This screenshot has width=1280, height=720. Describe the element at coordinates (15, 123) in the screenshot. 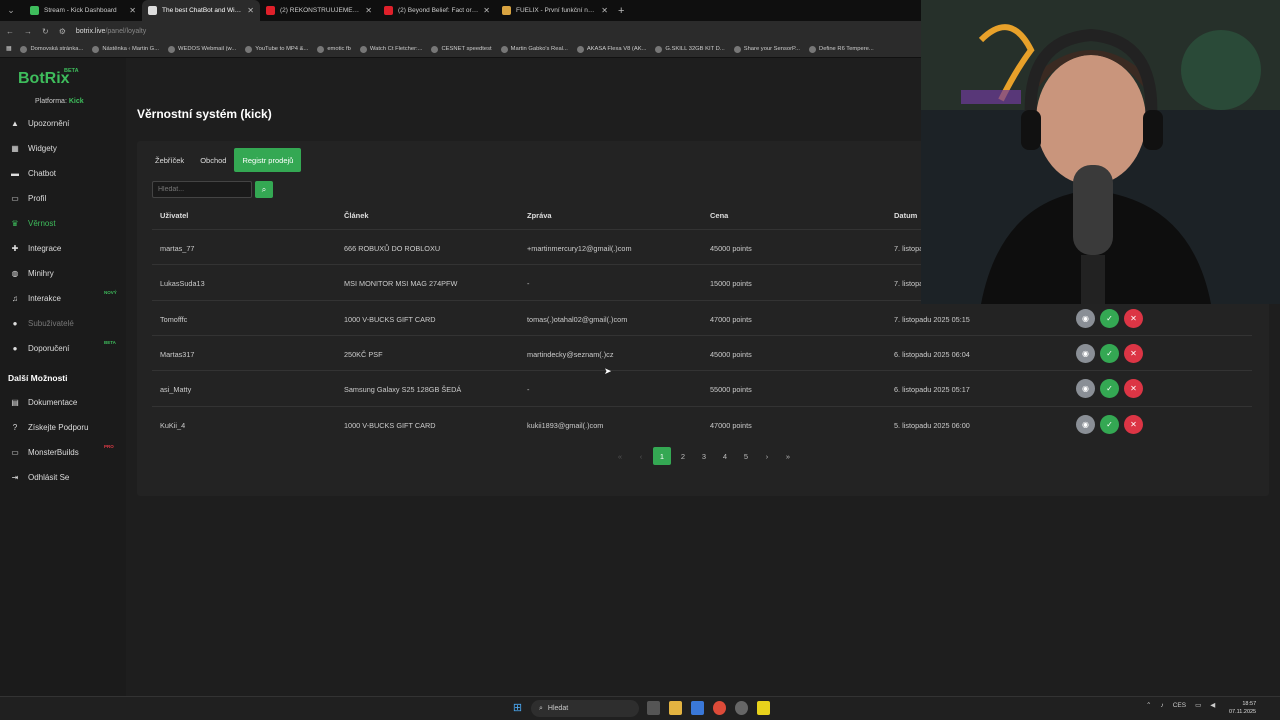

I see `warning-icon: ▲` at that location.